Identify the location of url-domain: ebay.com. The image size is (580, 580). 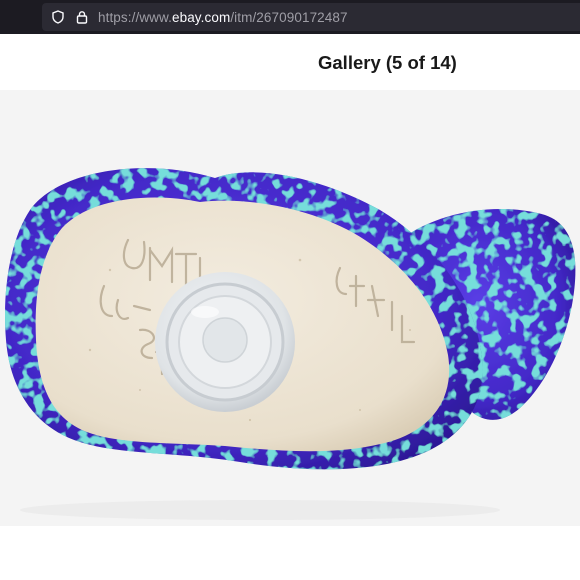
(201, 17).